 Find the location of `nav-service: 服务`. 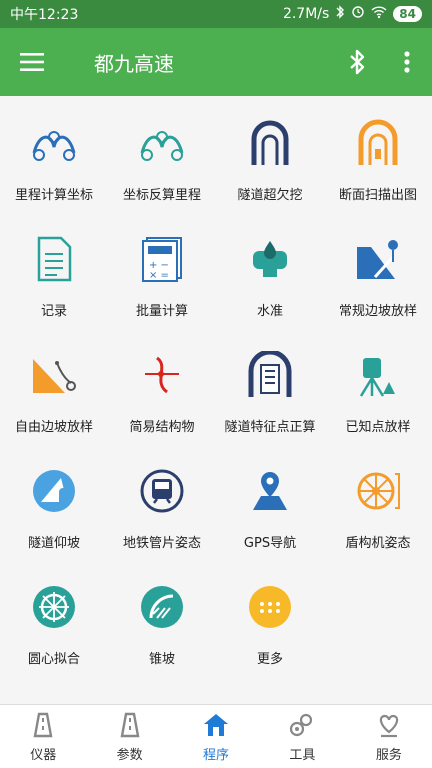

nav-service: 服务 is located at coordinates (389, 736).